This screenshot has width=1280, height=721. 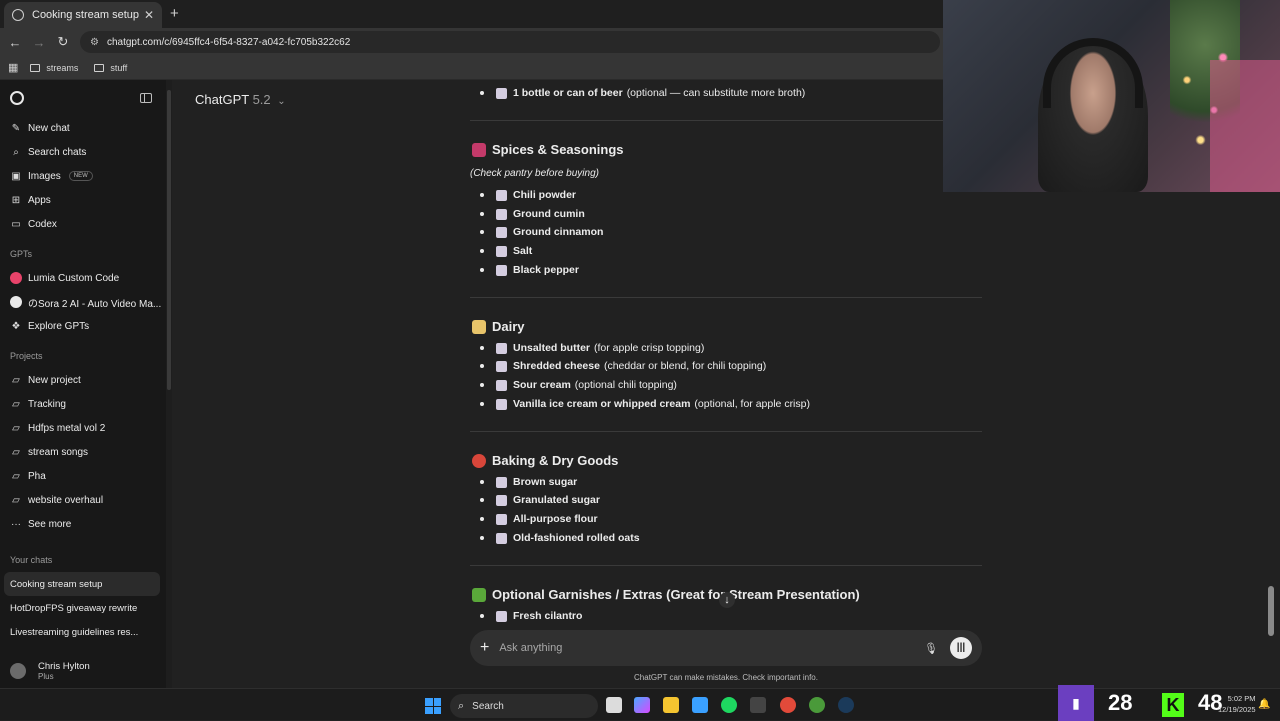 What do you see at coordinates (94, 42) in the screenshot?
I see `site-info-icon: ⚙` at bounding box center [94, 42].